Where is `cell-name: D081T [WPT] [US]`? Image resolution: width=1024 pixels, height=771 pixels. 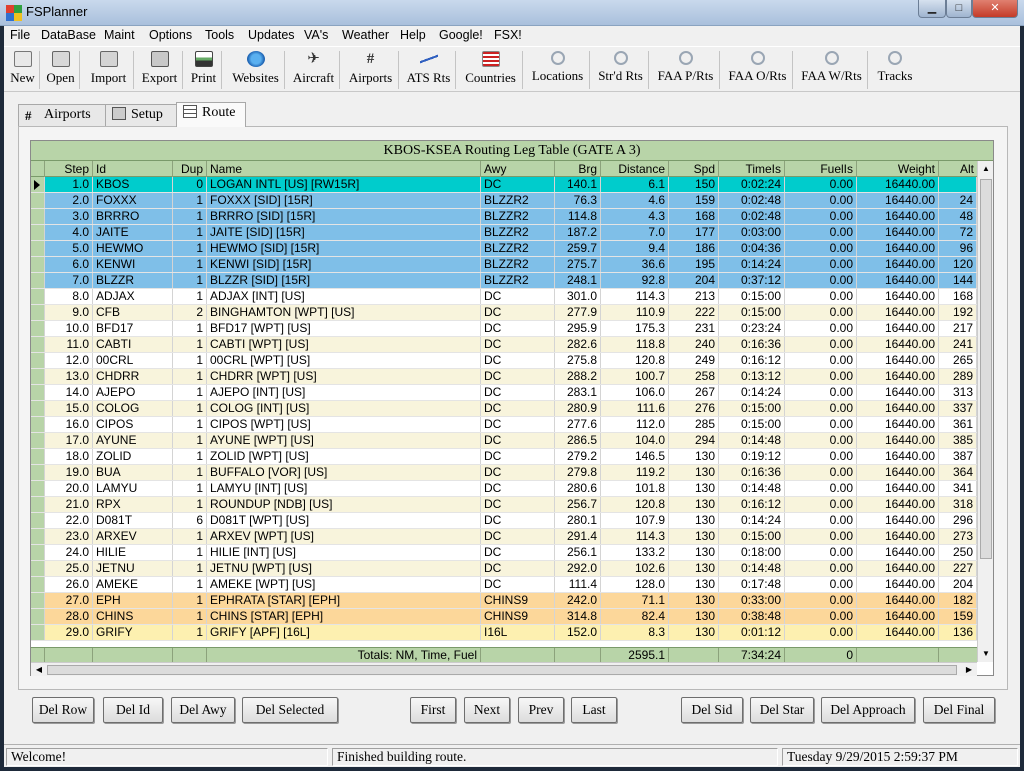 cell-name: D081T [WPT] [US] is located at coordinates (344, 520).